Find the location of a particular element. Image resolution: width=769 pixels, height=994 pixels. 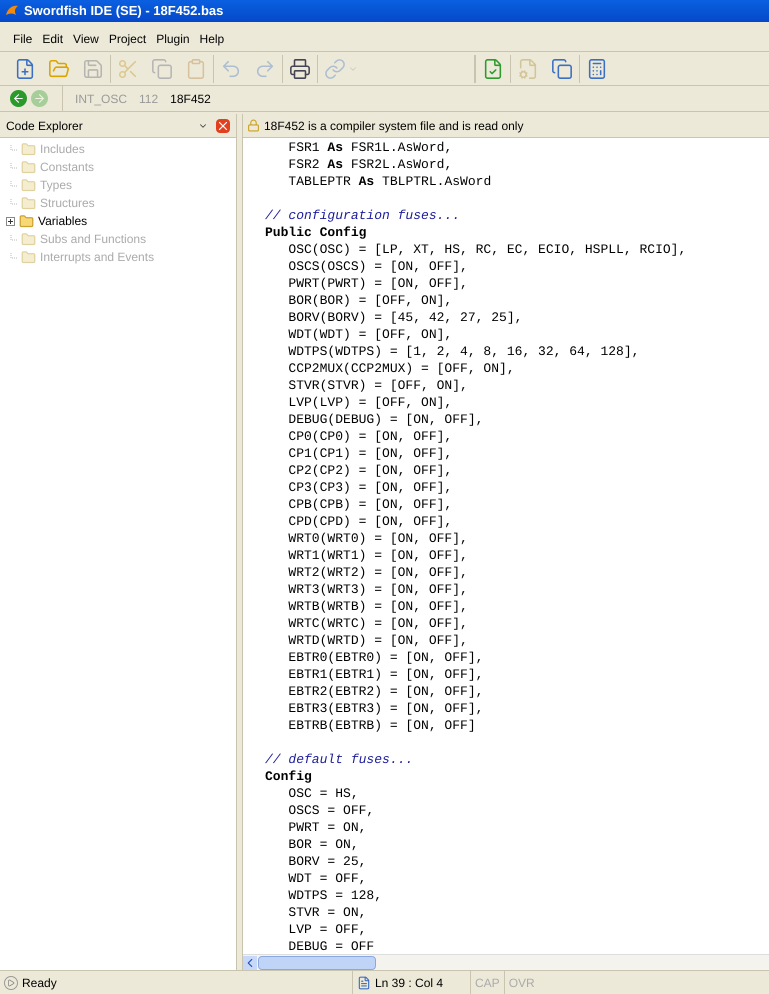

code-line: Config is located at coordinates (288, 776).